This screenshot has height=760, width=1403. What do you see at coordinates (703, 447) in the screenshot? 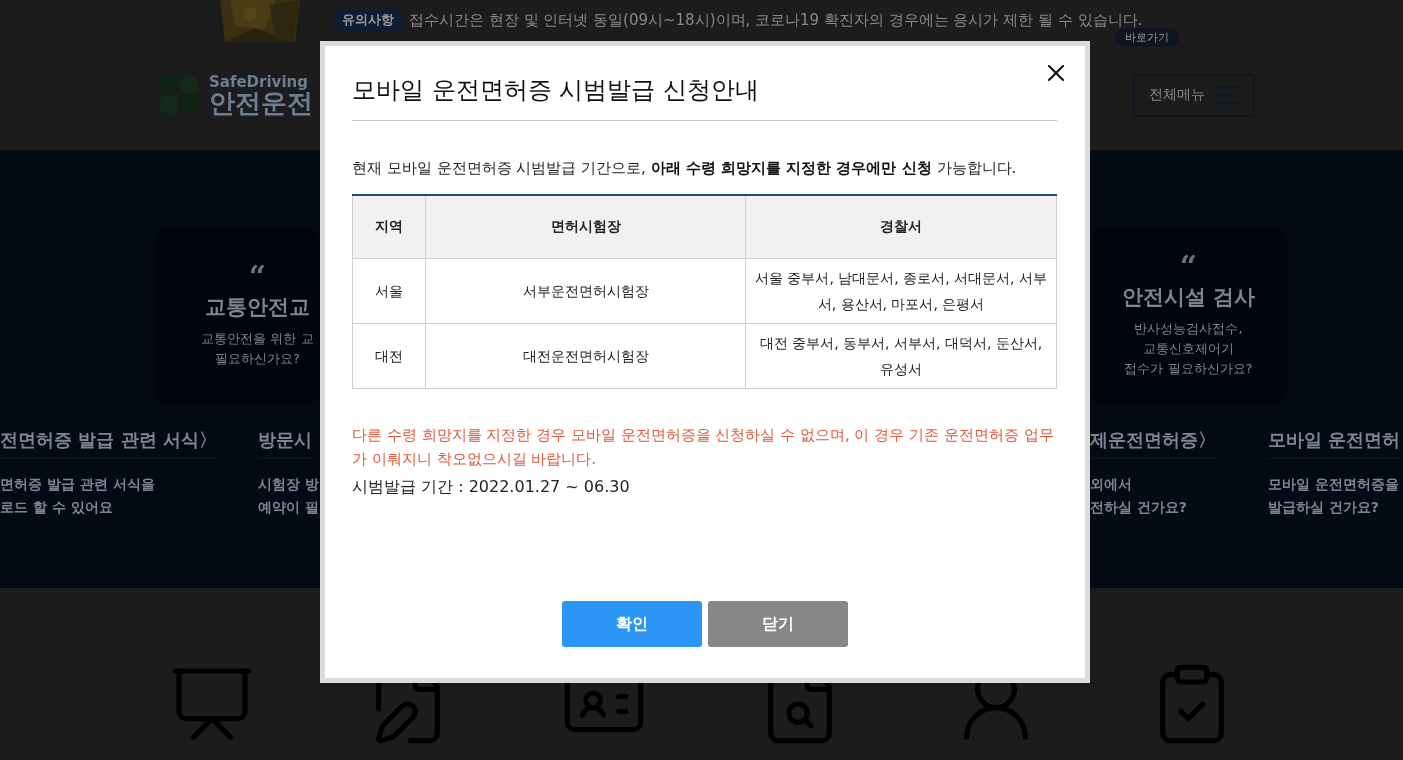
I see `warning-text: 다른 수령 희망지를 지정한 경우 모바일 운전면허증을 신청하실 수 없으며, 이 경우 기존 운전면허증 업무가 이뤄지니 착오없으시길 바랍니다.` at bounding box center [703, 447].